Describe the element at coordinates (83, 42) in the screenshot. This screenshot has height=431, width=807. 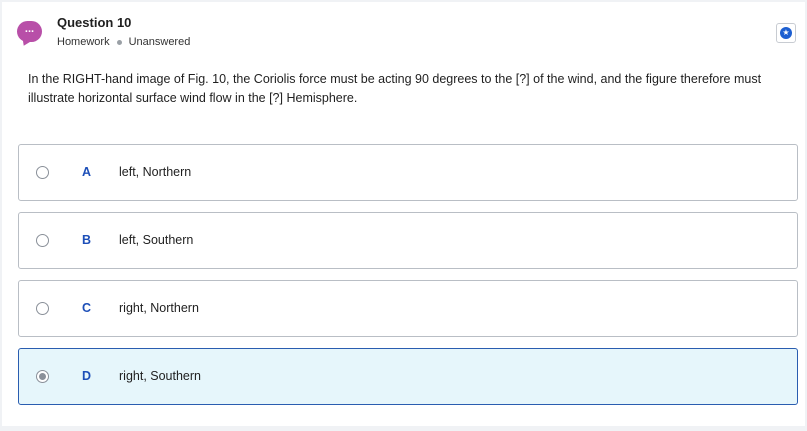
I see `question-category: Homework` at that location.